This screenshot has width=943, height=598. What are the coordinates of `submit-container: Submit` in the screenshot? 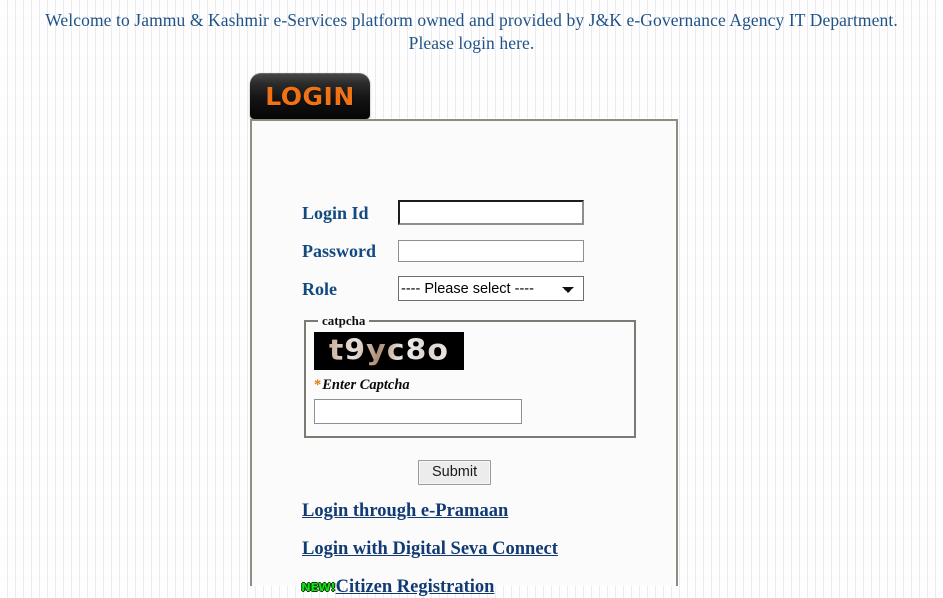 It's located at (482, 472).